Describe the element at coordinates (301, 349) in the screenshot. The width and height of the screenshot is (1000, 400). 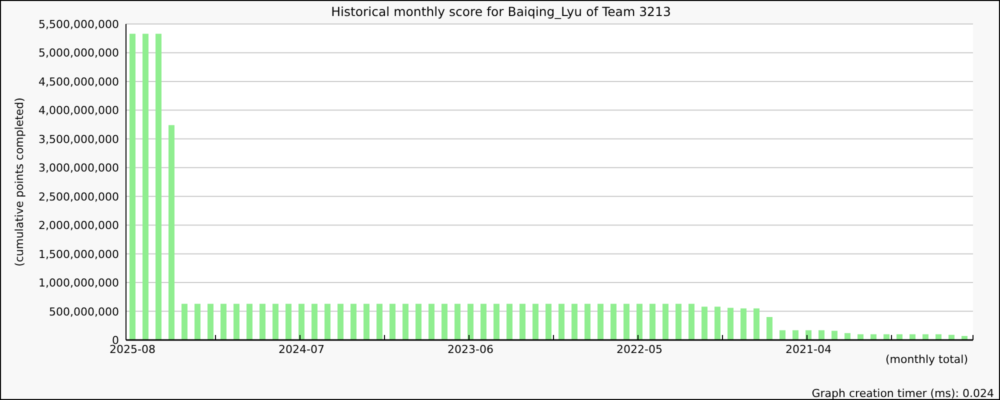
I see `x-tick-label: 2024-07` at that location.